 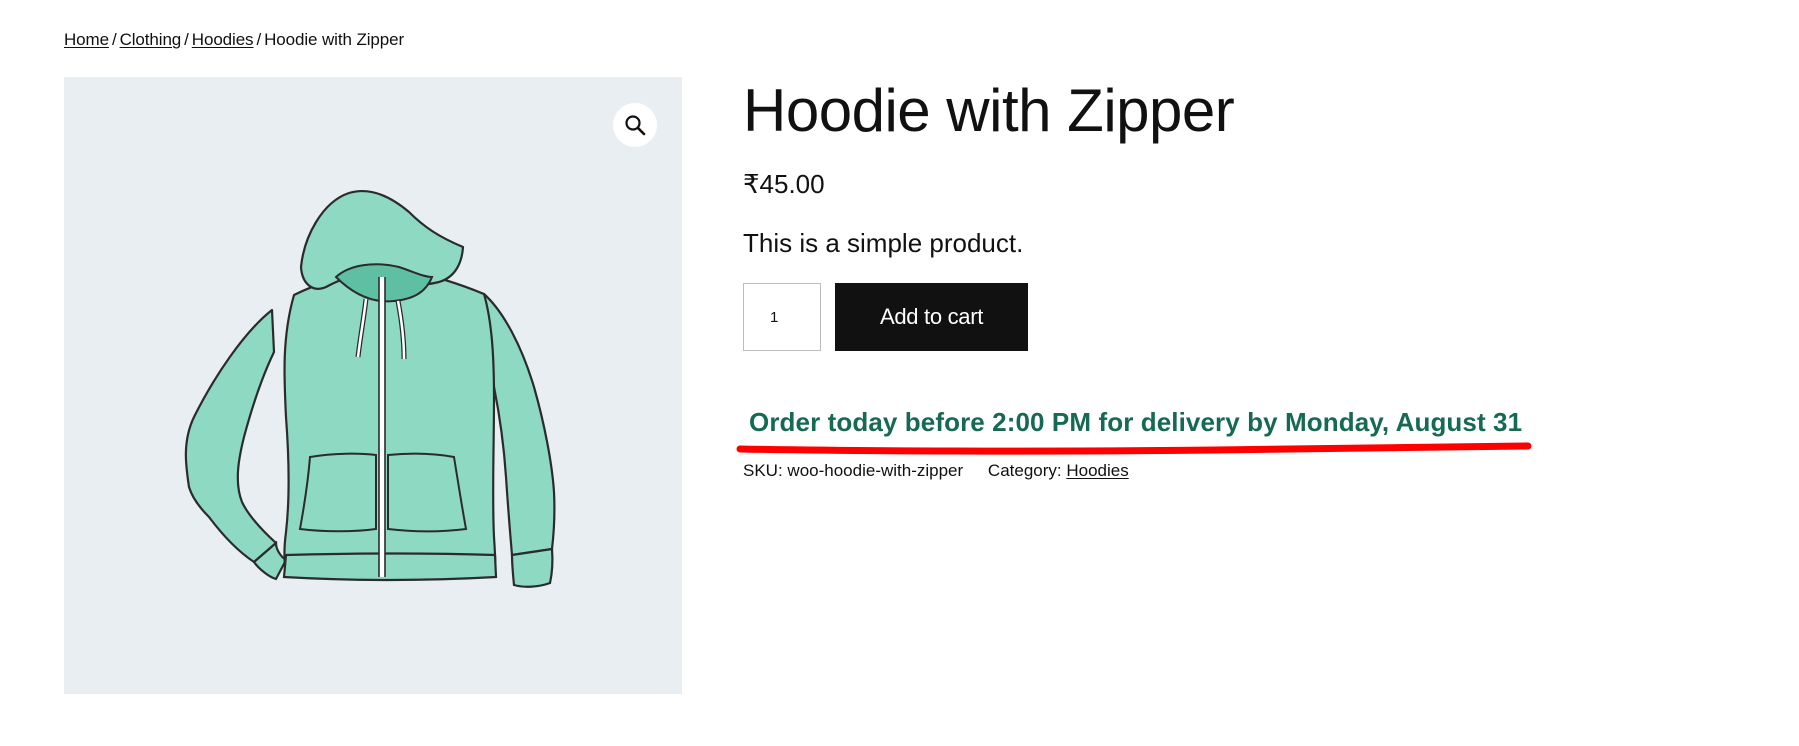 I want to click on magnifier-icon, so click(x=635, y=125).